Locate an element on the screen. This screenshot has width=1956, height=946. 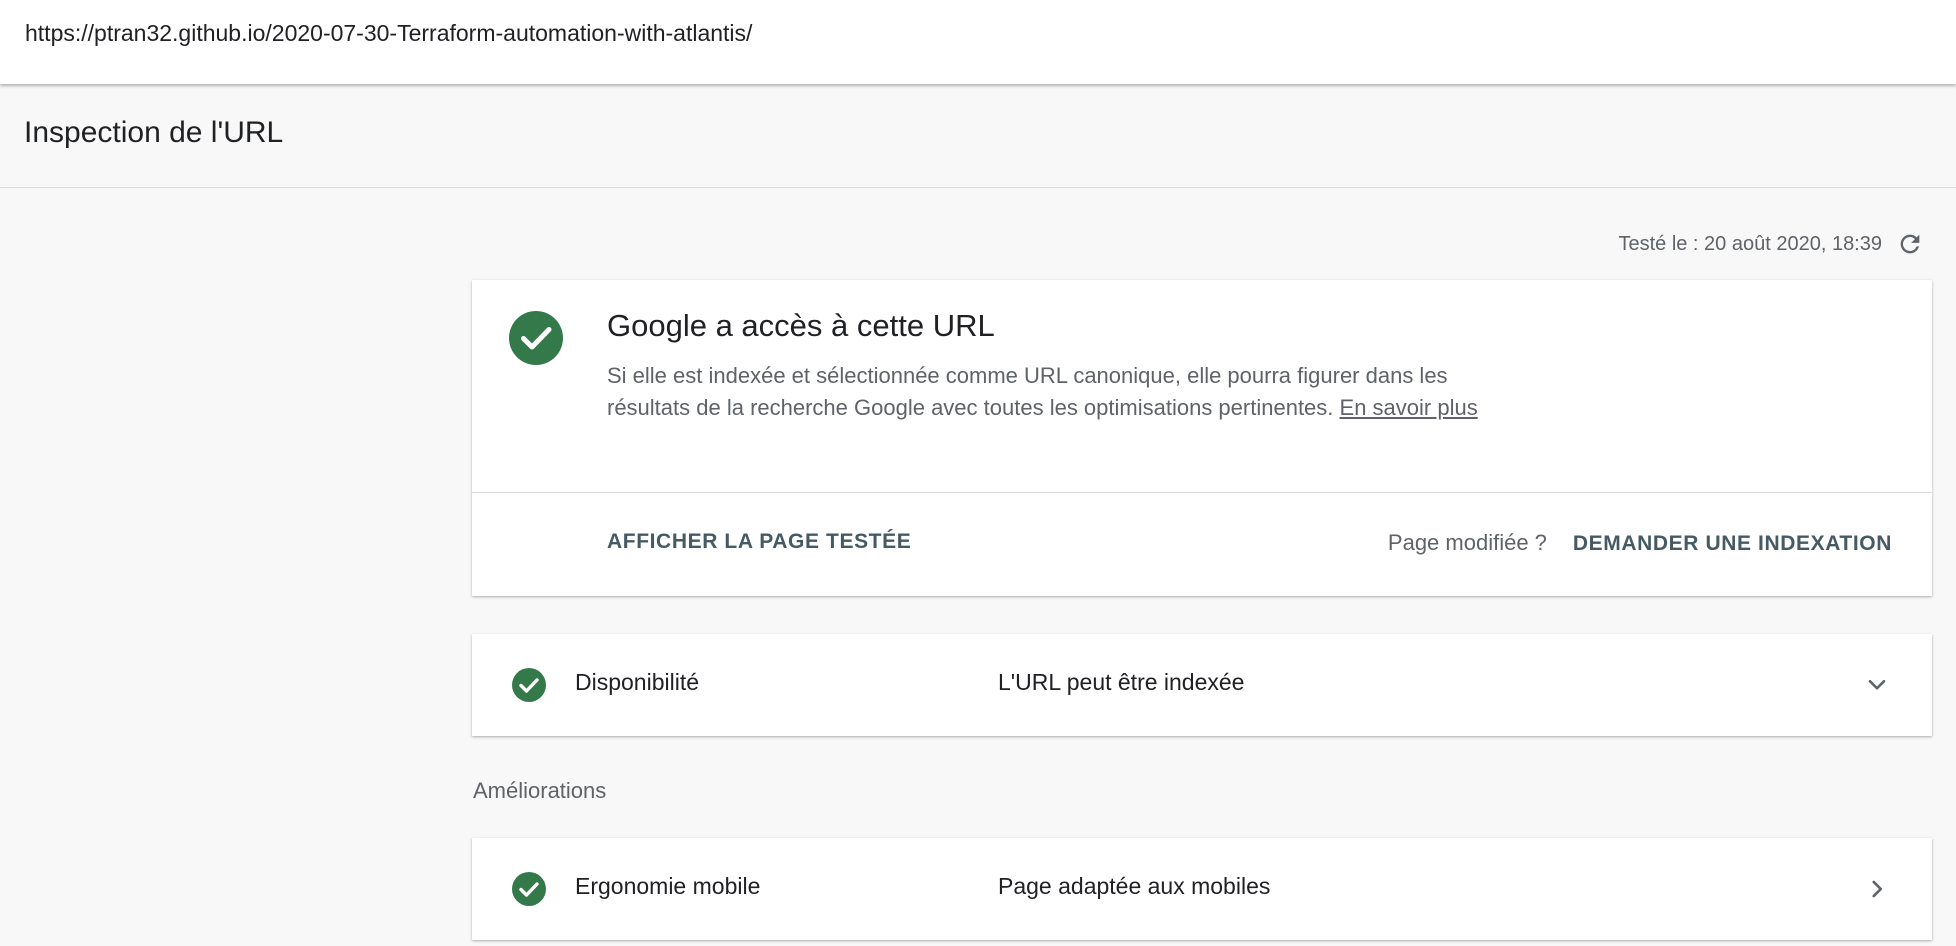
learn-more-link: En savoir plus is located at coordinates (1409, 407).